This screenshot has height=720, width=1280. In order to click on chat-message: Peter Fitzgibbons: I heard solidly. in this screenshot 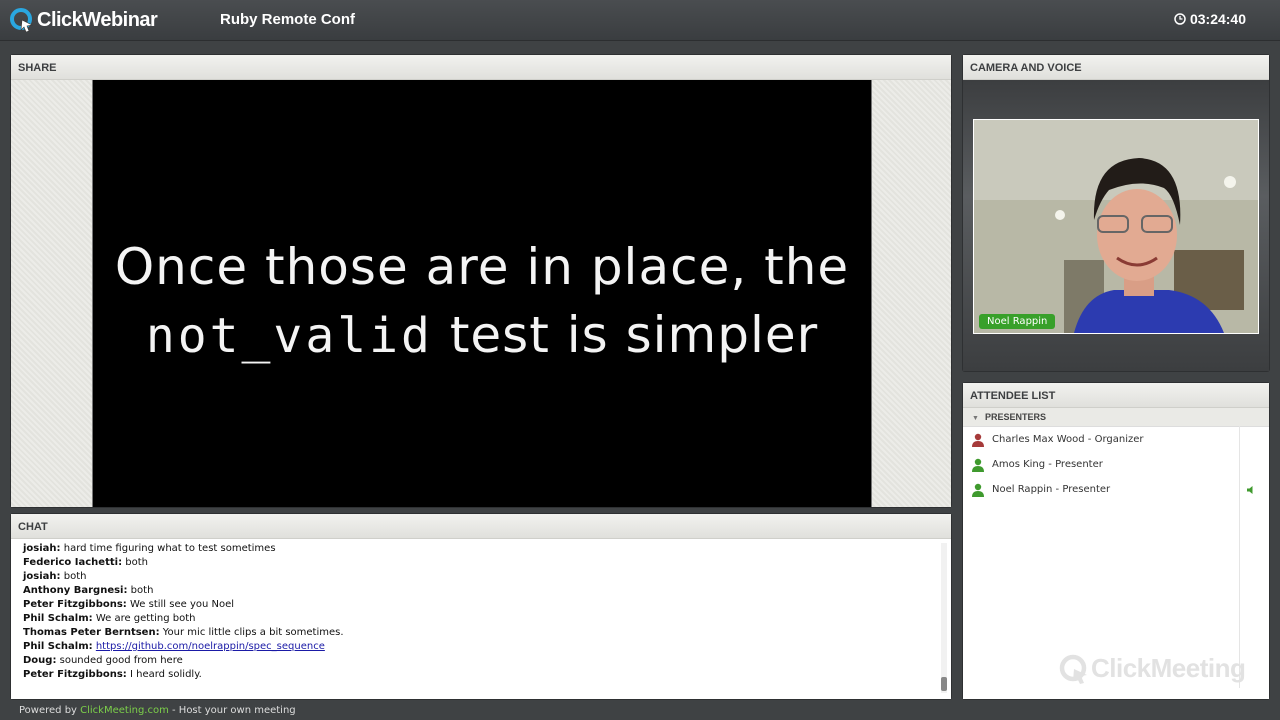, I will do `click(473, 675)`.